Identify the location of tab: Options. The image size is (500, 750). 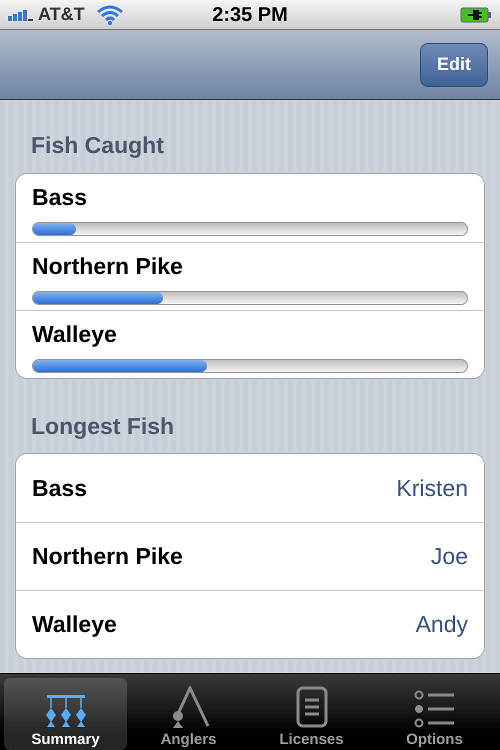
(434, 714).